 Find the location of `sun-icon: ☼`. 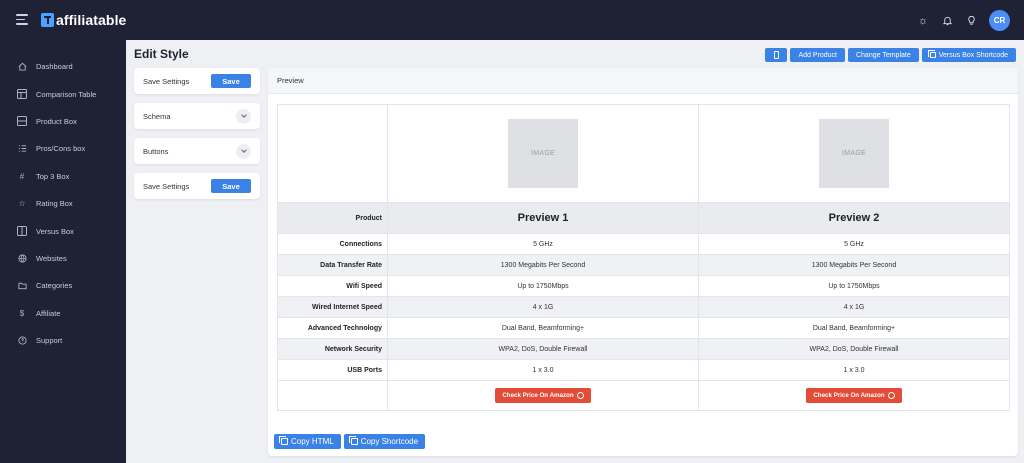

sun-icon: ☼ is located at coordinates (923, 21).